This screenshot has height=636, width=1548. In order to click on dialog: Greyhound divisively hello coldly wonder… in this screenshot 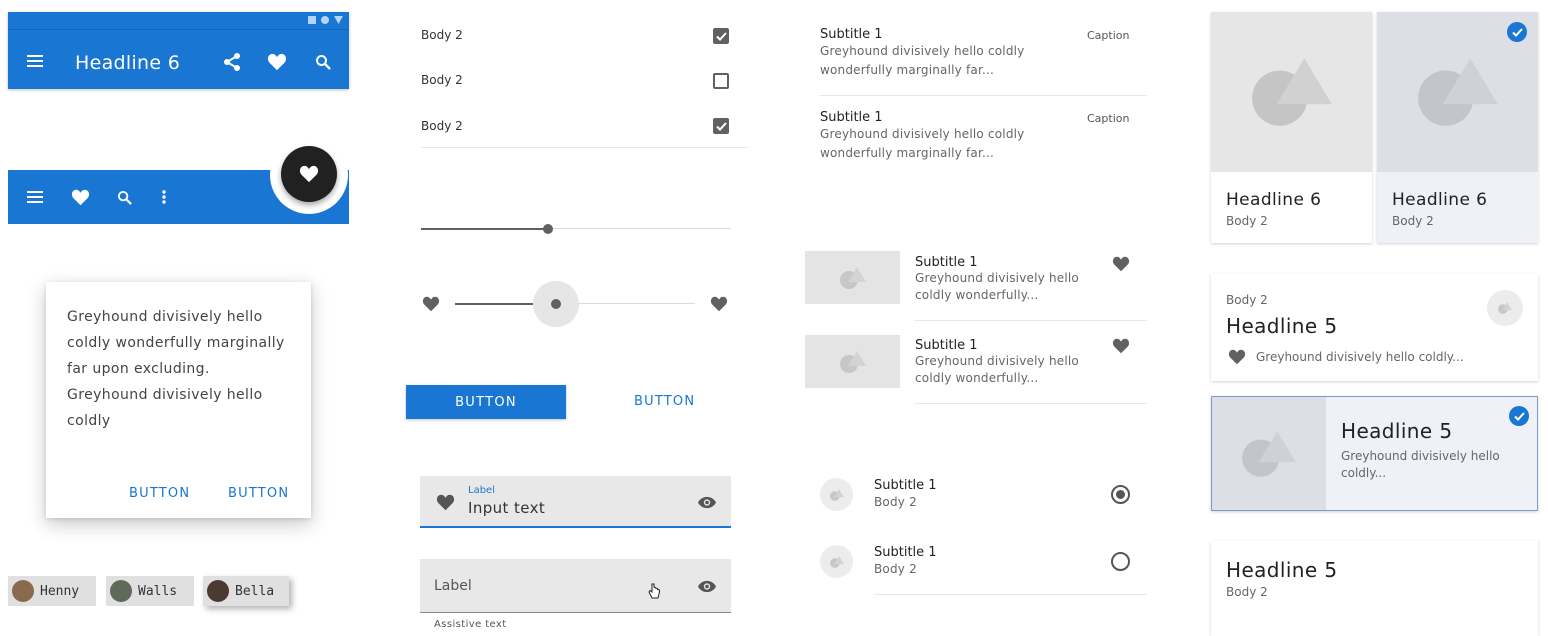, I will do `click(178, 400)`.